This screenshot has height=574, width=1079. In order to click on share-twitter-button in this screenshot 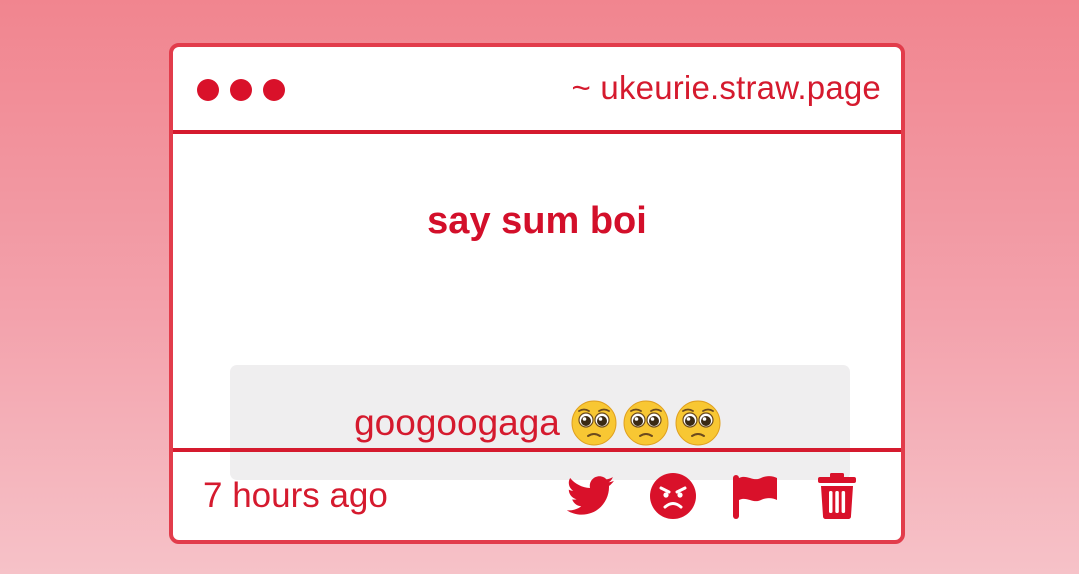, I will do `click(591, 496)`.